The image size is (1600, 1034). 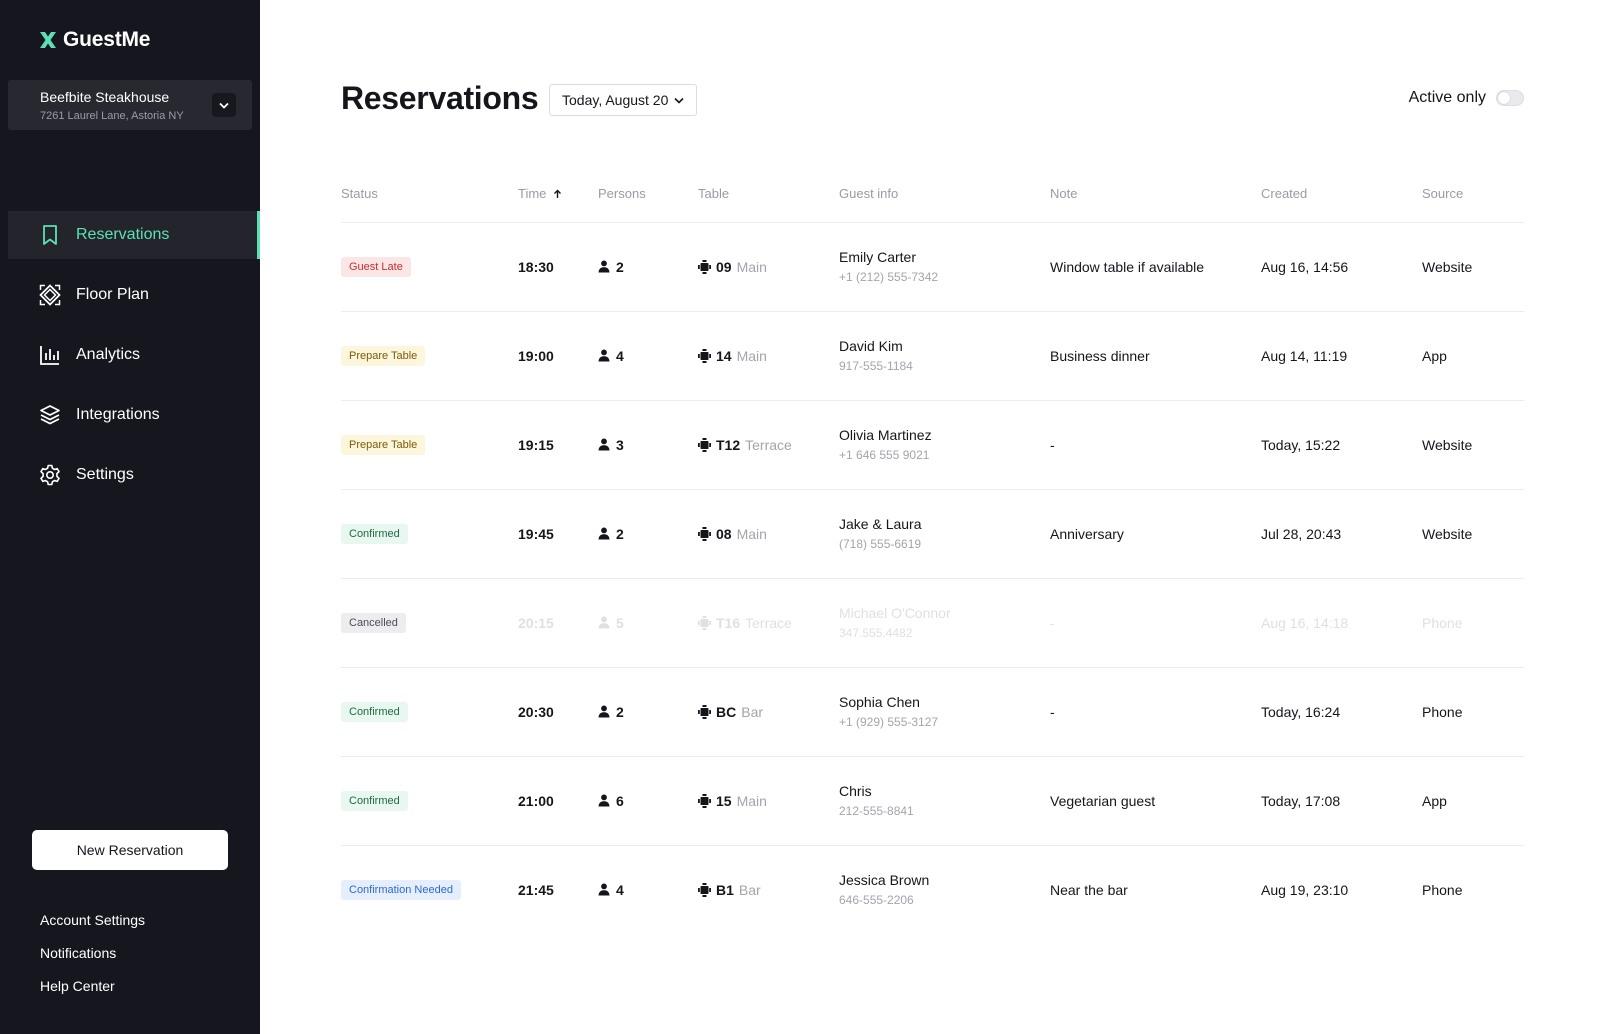 I want to click on status-badge: Confirmation Needed, so click(x=401, y=889).